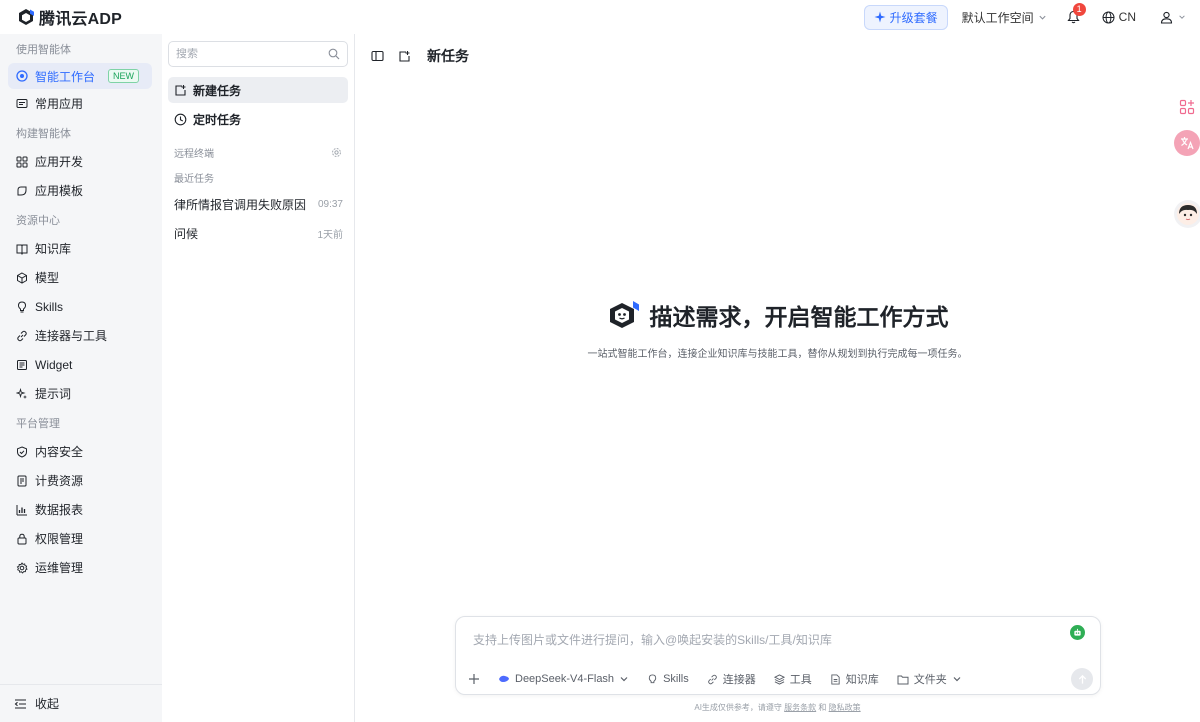  Describe the element at coordinates (22, 191) in the screenshot. I see `template-icon` at that location.